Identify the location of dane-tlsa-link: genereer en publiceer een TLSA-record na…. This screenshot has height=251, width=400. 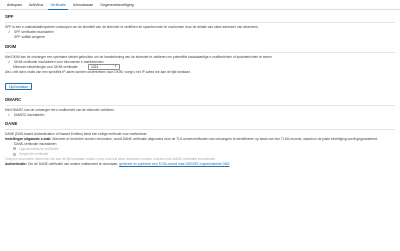
(174, 164).